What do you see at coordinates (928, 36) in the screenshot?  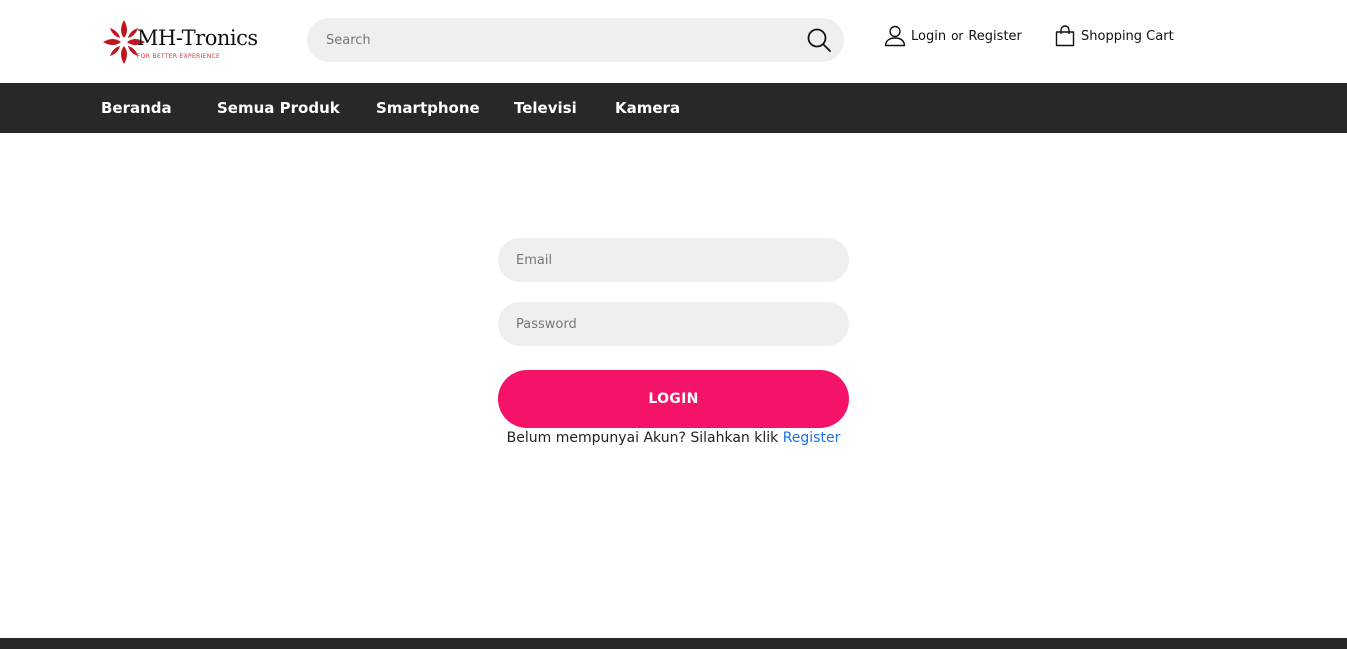 I see `login-link: Login` at bounding box center [928, 36].